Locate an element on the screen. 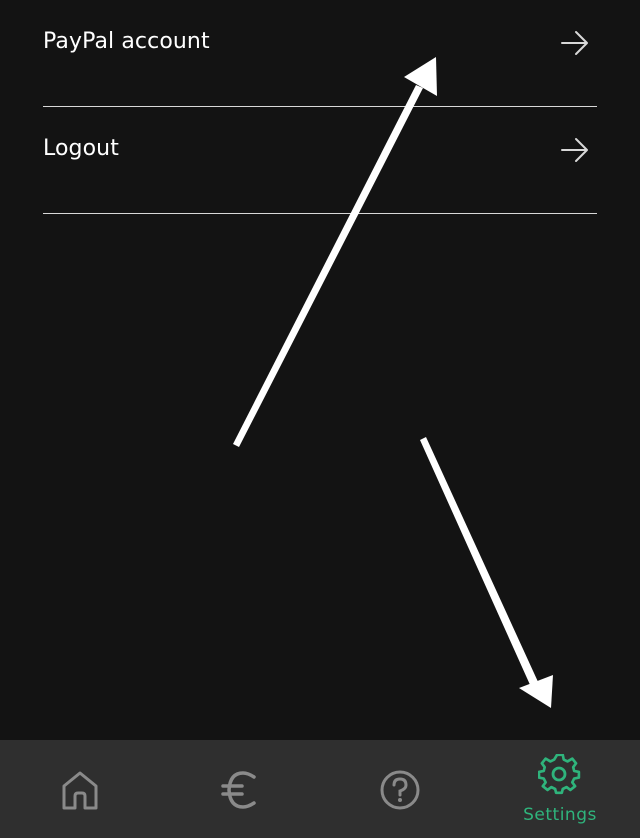 This screenshot has height=838, width=640. gear-icon is located at coordinates (559, 774).